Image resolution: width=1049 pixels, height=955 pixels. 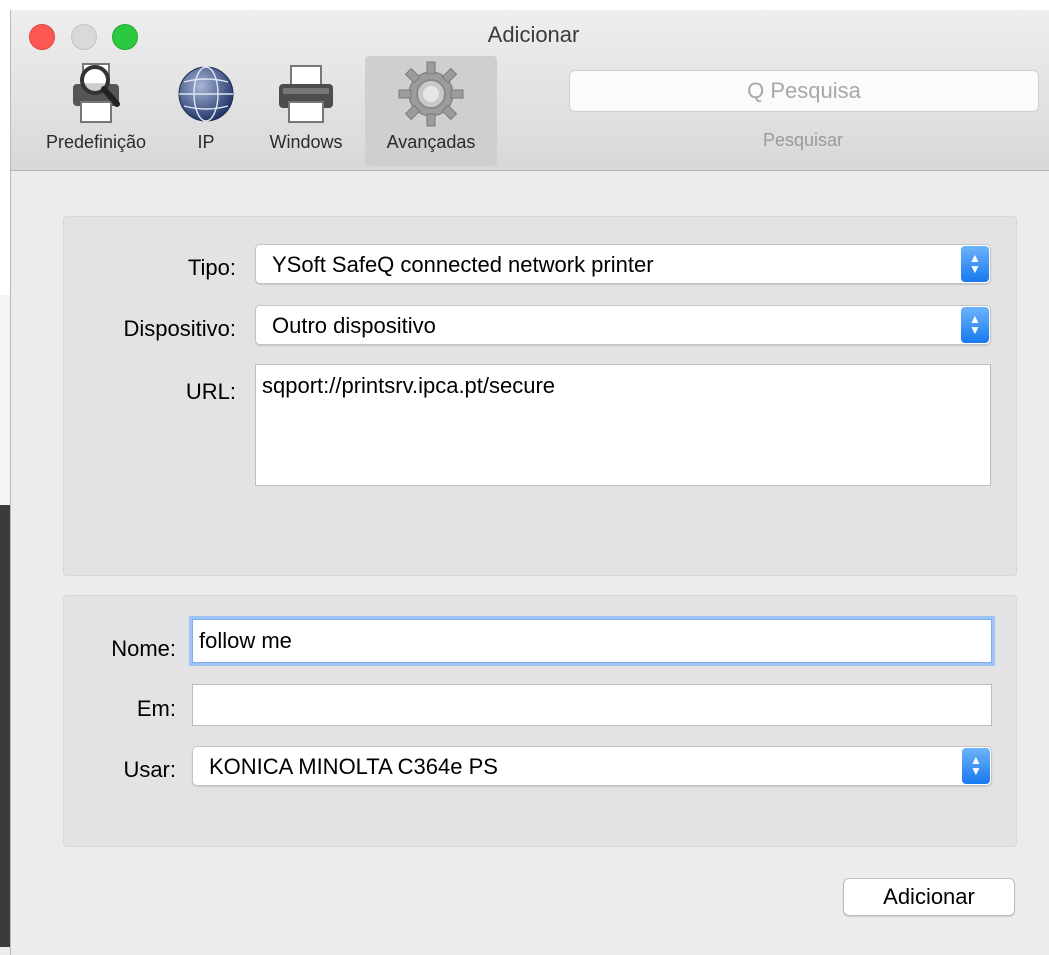 I want to click on dispositivo-popup: Outro dispositivo ▲ ▼, so click(x=623, y=325).